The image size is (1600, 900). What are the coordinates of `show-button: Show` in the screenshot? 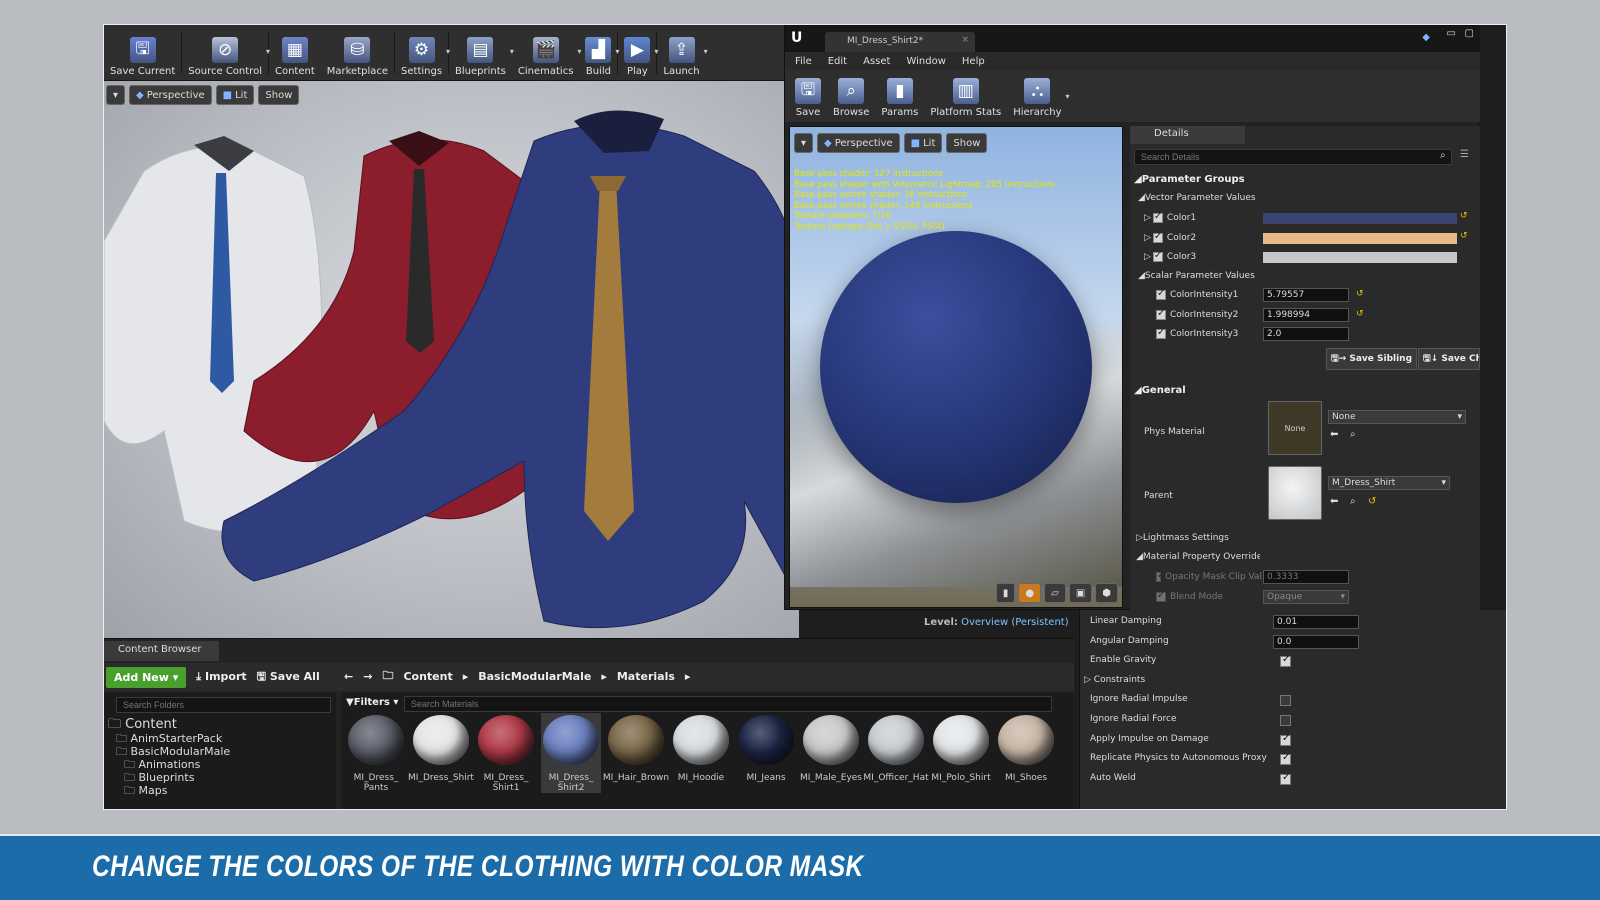 It's located at (279, 95).